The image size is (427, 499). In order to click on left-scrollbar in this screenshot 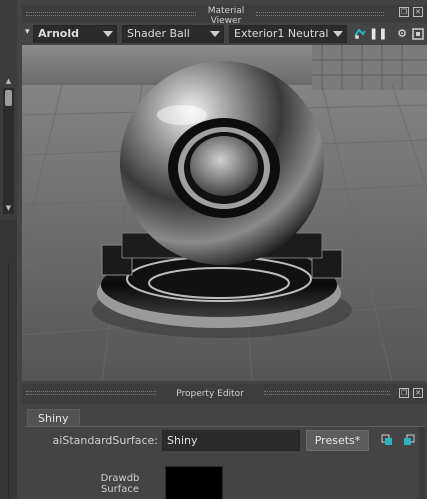, I will do `click(8, 151)`.